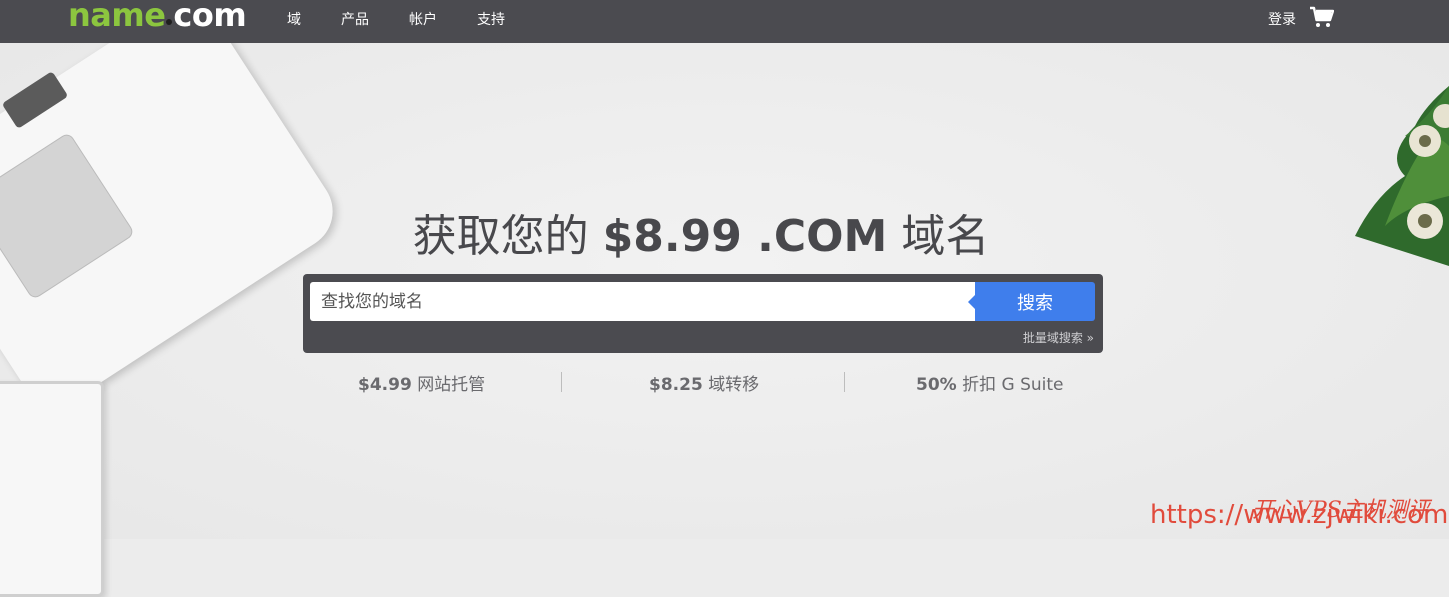 This screenshot has height=597, width=1449. I want to click on promo-label: 网站托管, so click(451, 385).